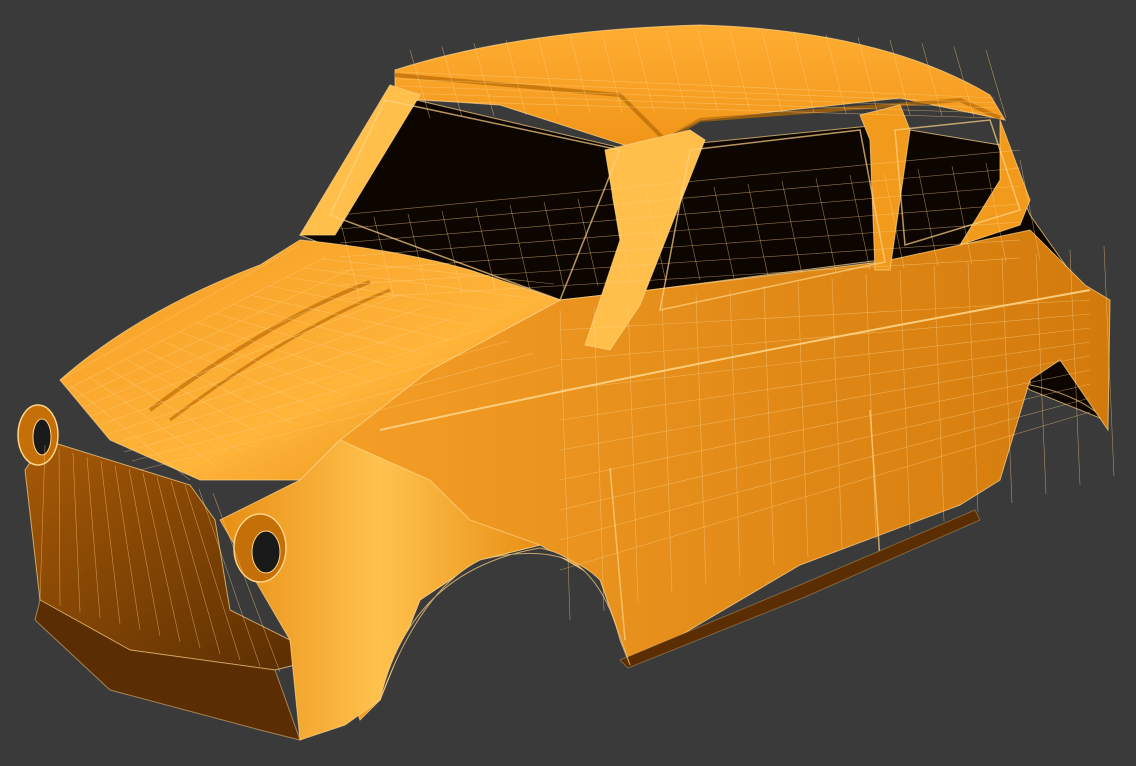 The height and width of the screenshot is (766, 1136). Describe the element at coordinates (42, 437) in the screenshot. I see `left-headlight-hole` at that location.